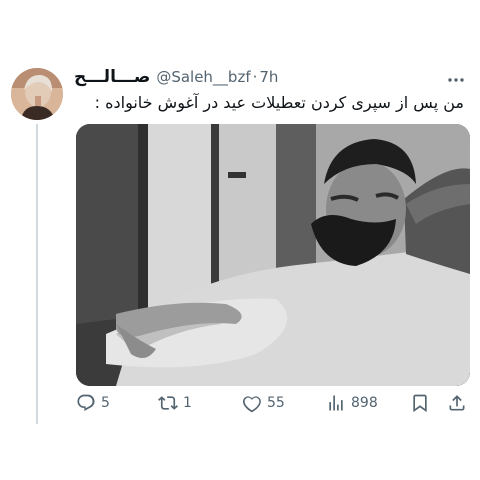 The image size is (480, 480). I want to click on timestamp: 7h, so click(268, 77).